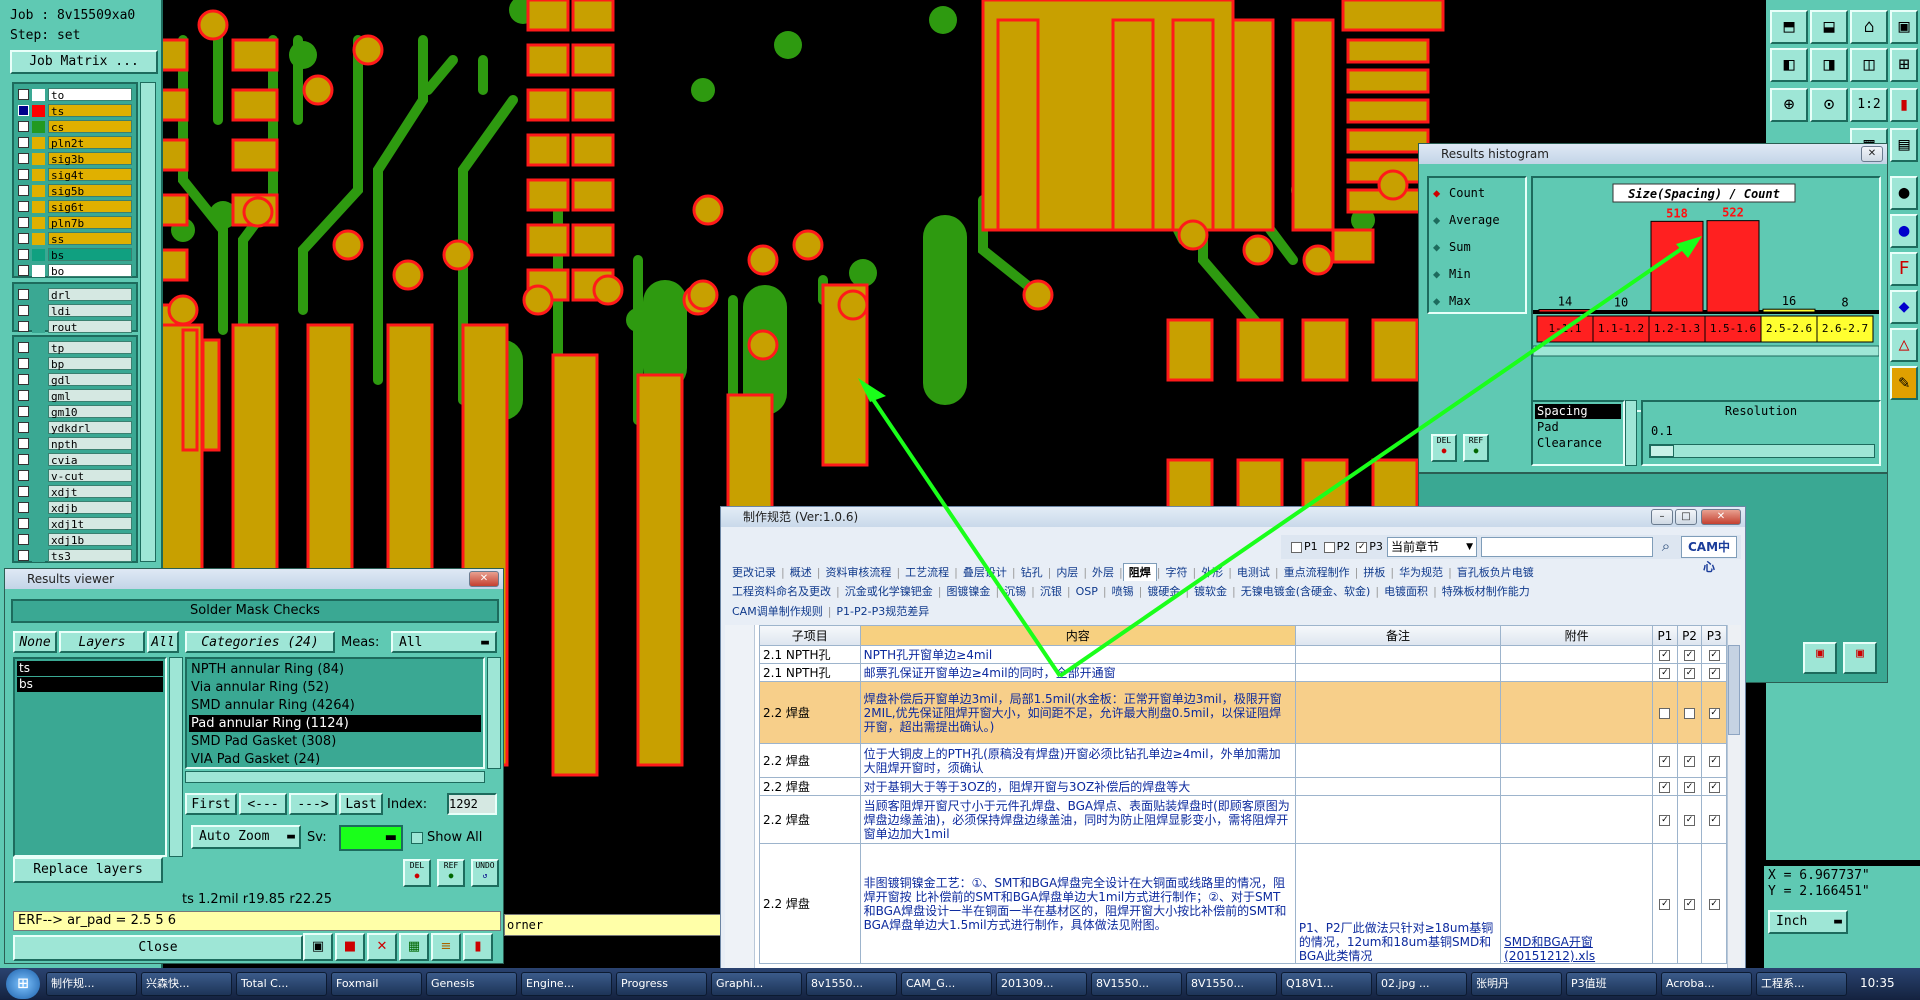  I want to click on column-header: P3, so click(1714, 635).